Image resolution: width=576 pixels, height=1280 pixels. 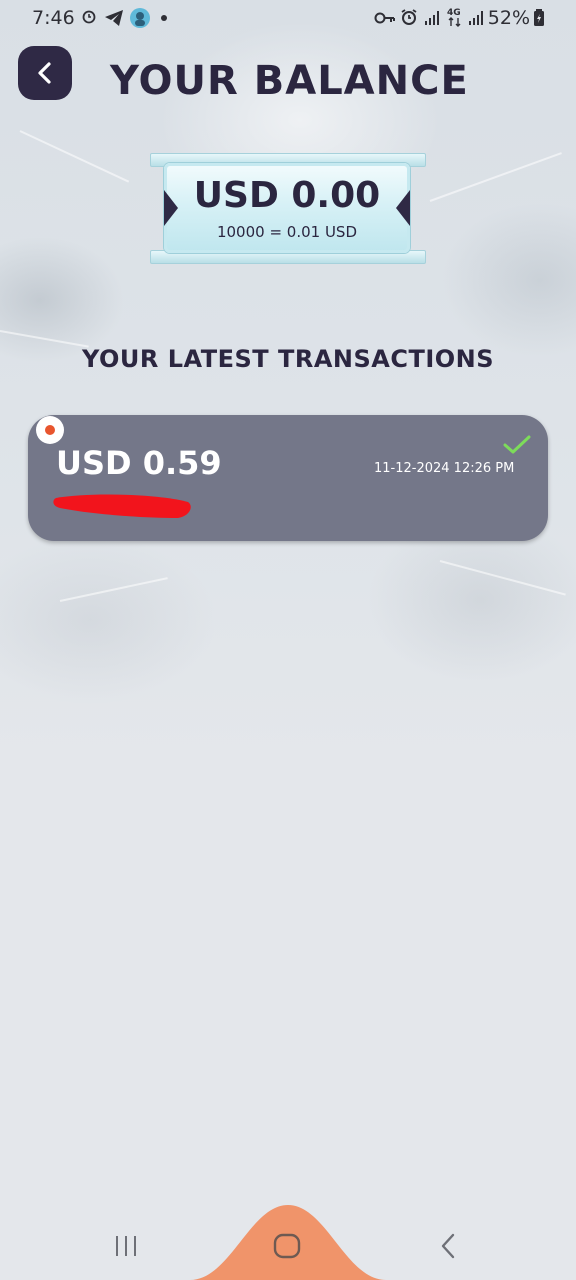 What do you see at coordinates (287, 232) in the screenshot?
I see `balance-rate: 10000 = 0.01 USD` at bounding box center [287, 232].